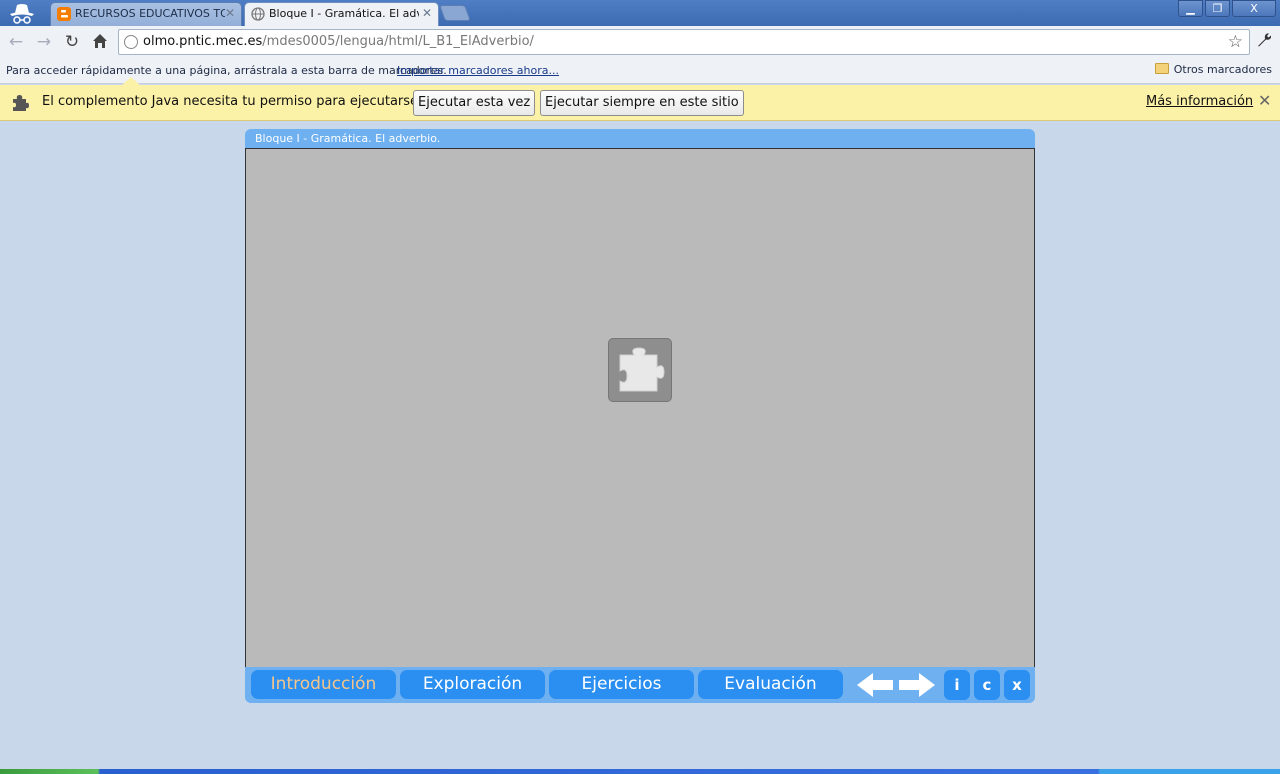 This screenshot has width=1280, height=774. Describe the element at coordinates (770, 684) in the screenshot. I see `tab-evaluacion: Evaluación` at that location.